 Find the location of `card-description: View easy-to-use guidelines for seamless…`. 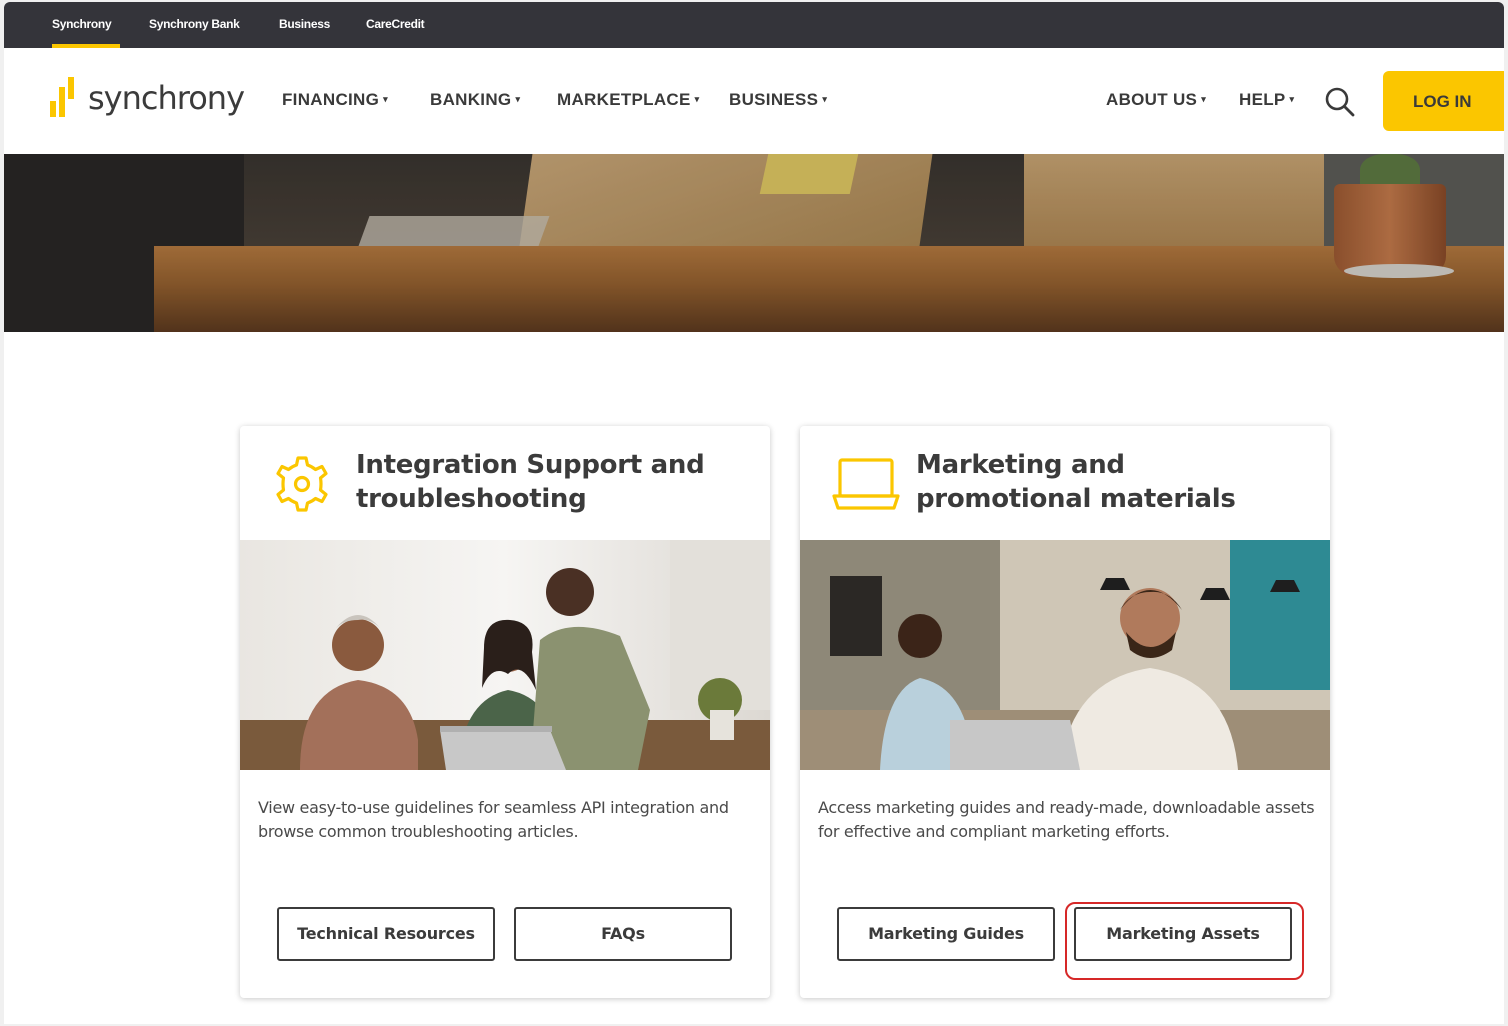

card-description: View easy-to-use guidelines for seamless… is located at coordinates (493, 819).